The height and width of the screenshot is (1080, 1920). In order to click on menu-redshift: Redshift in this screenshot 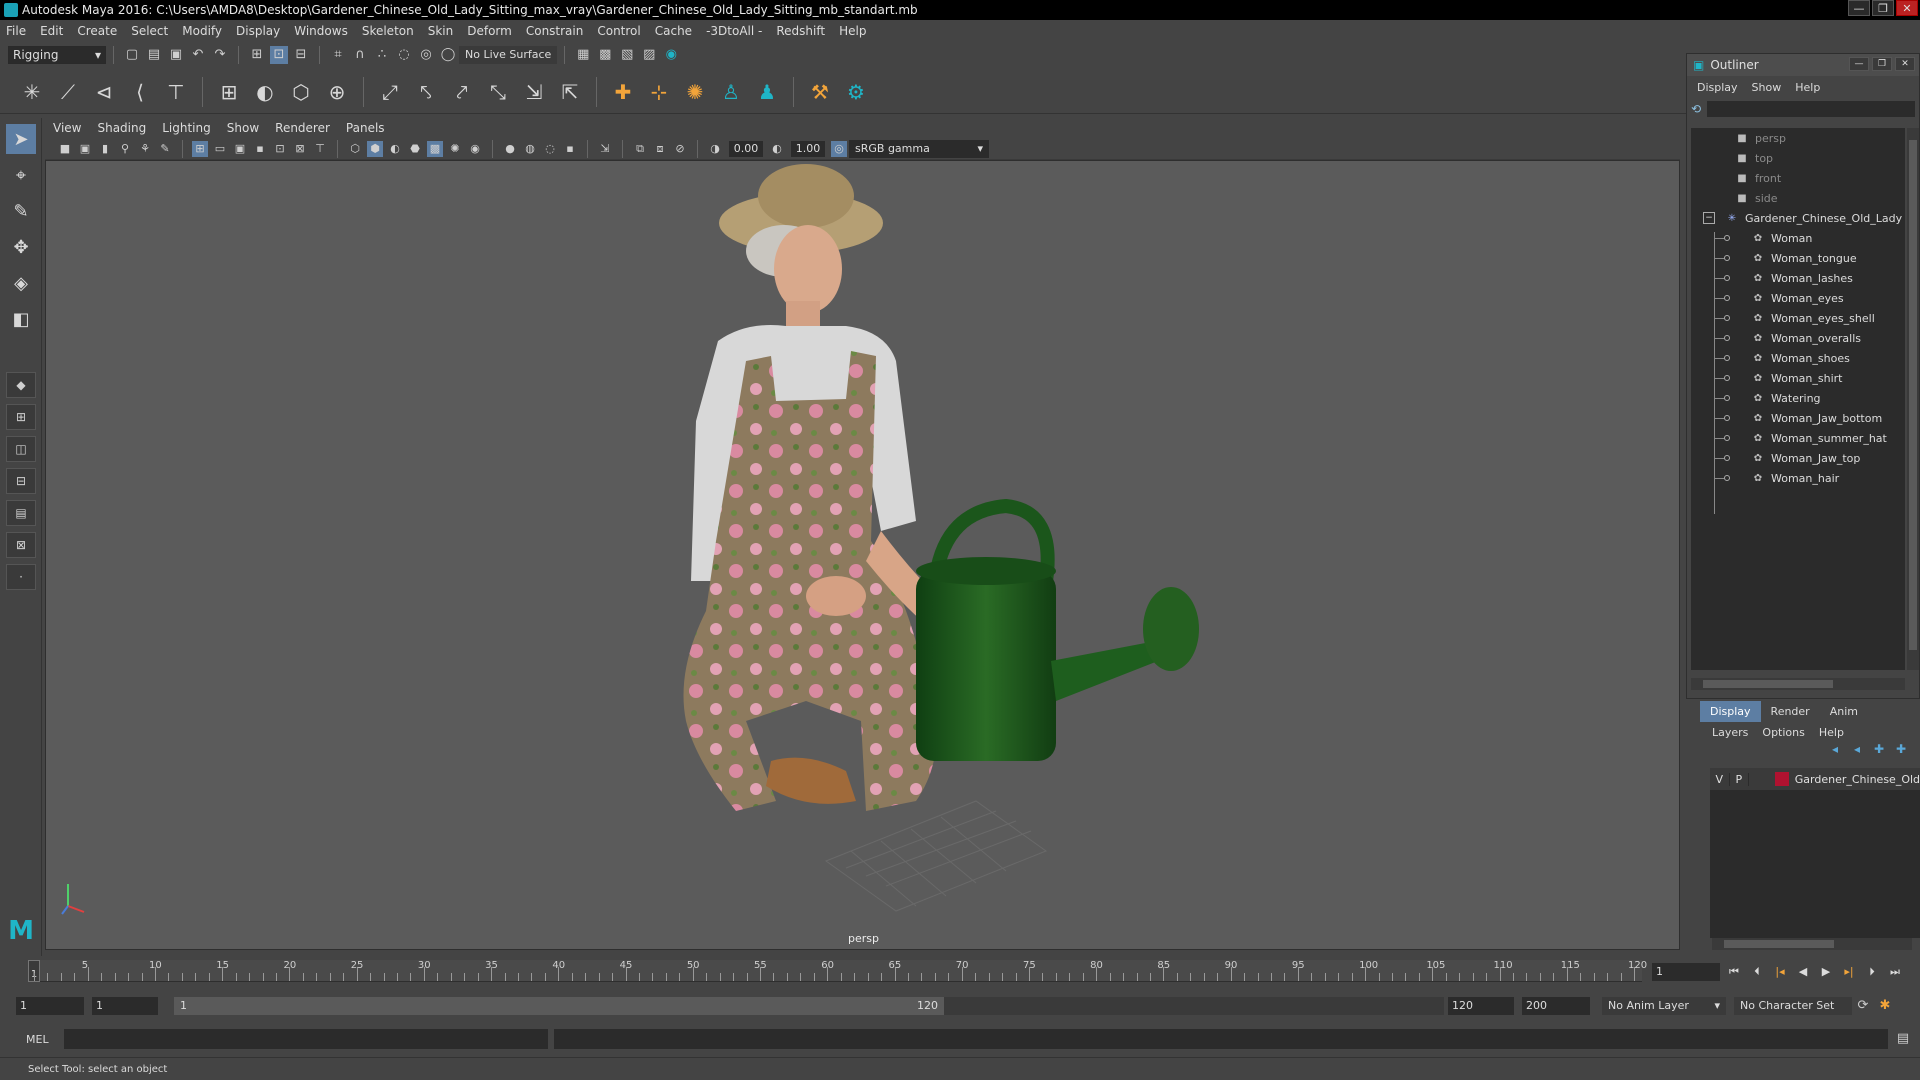, I will do `click(800, 31)`.